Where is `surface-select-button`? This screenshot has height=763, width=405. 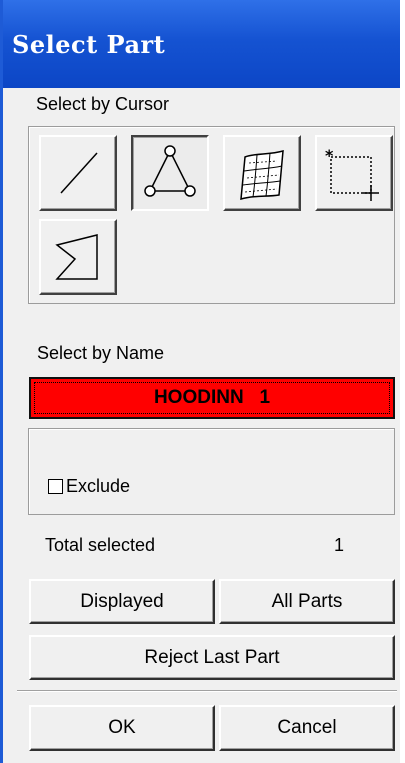
surface-select-button is located at coordinates (262, 173).